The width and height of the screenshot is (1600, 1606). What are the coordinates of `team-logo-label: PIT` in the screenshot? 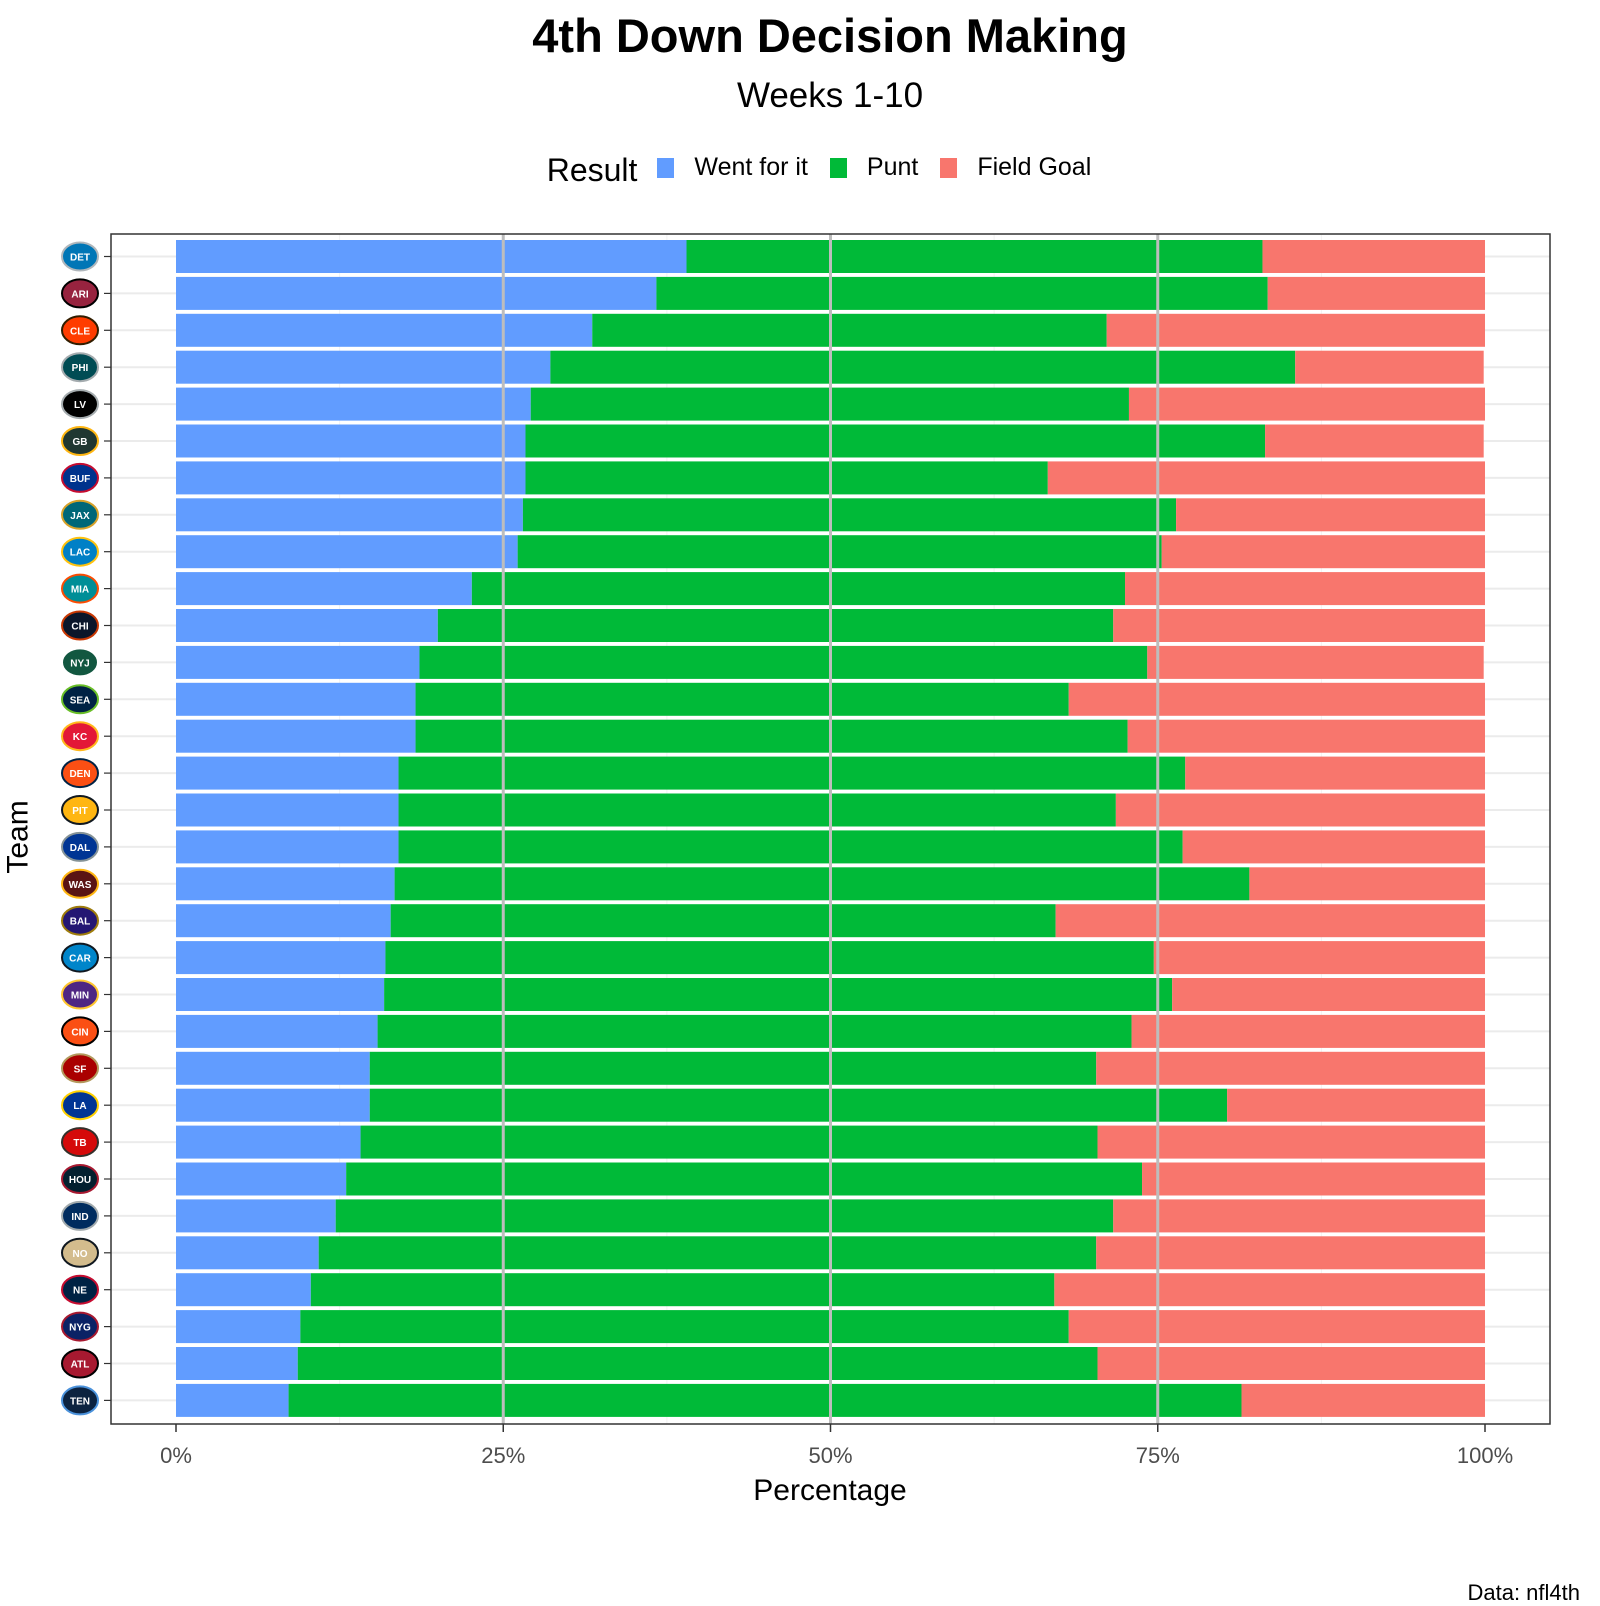 It's located at (80, 811).